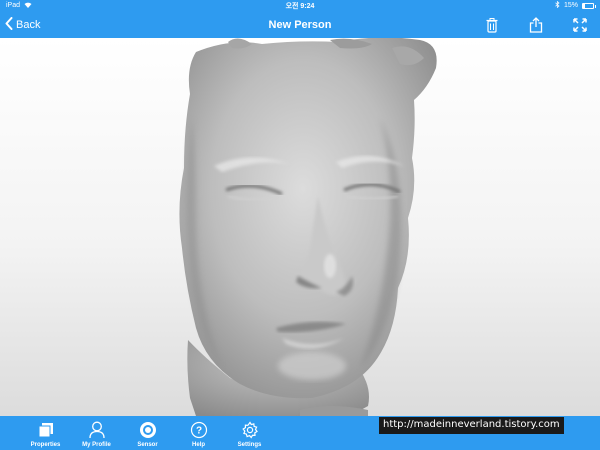 The width and height of the screenshot is (600, 450). What do you see at coordinates (570, 5) in the screenshot?
I see `battery-percent: 15%` at bounding box center [570, 5].